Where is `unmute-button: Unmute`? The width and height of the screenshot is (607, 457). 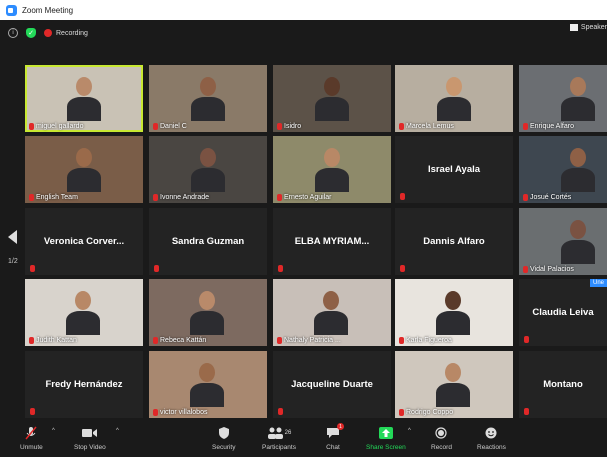
unmute-button: Unmute is located at coordinates (31, 438).